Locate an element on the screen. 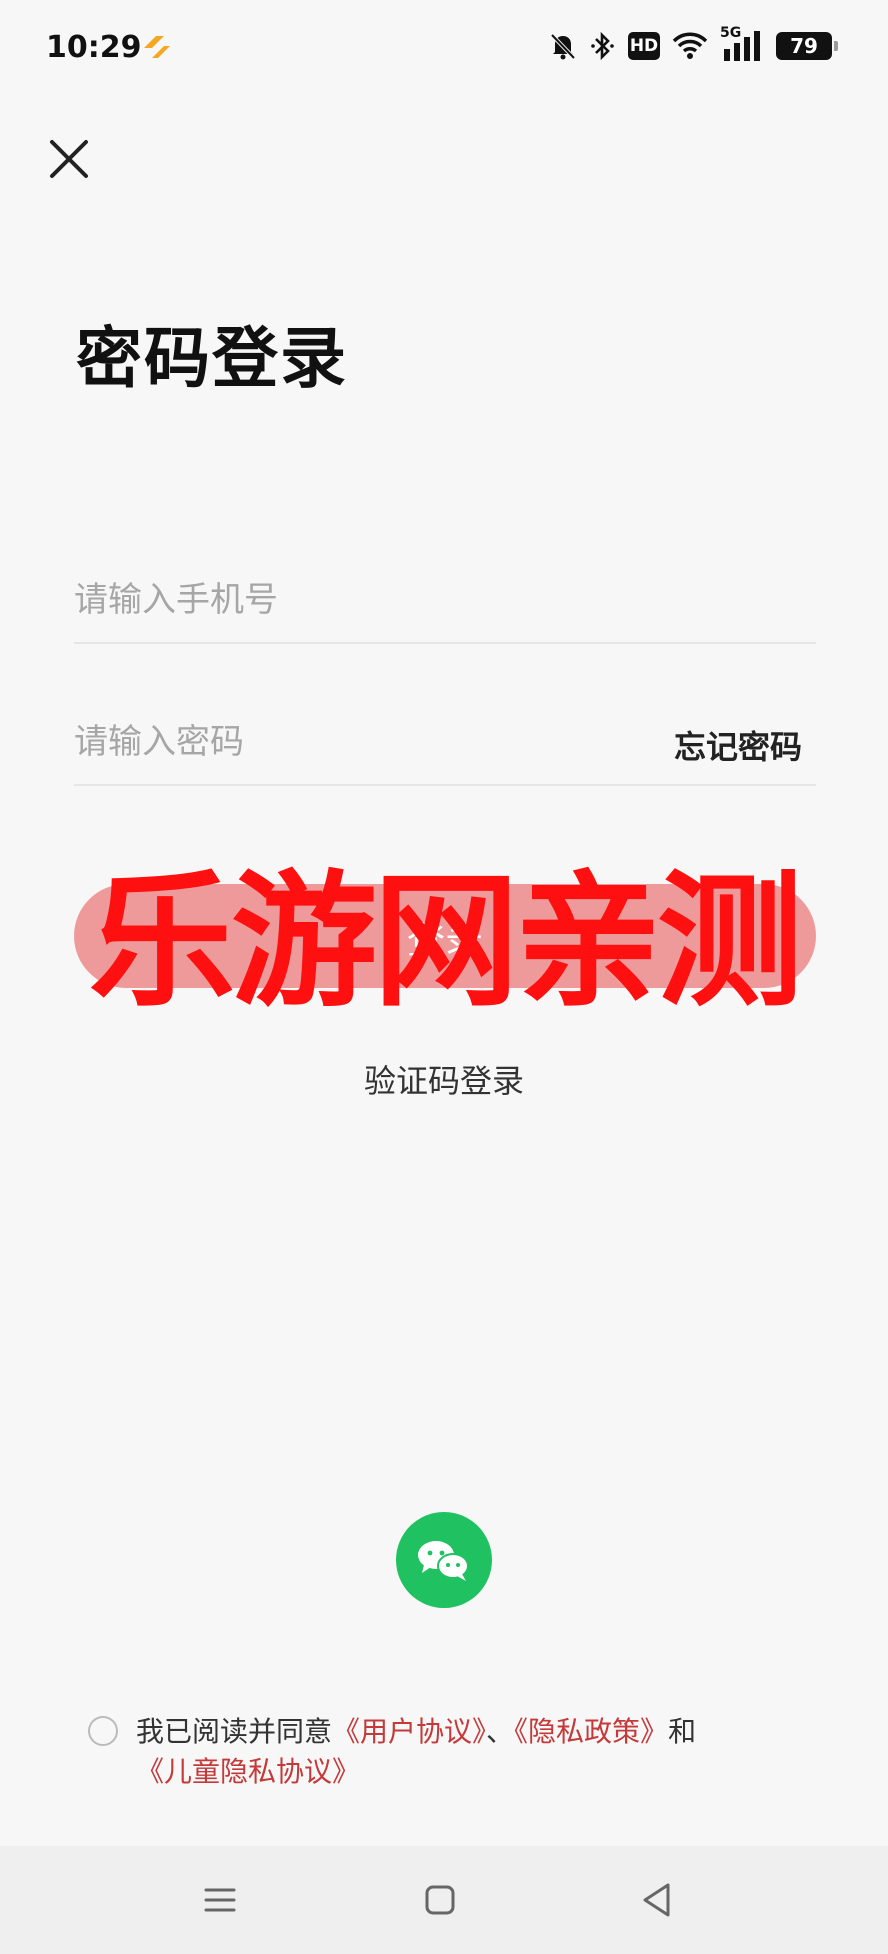 This screenshot has height=1954, width=888. hd-badge: HD is located at coordinates (644, 46).